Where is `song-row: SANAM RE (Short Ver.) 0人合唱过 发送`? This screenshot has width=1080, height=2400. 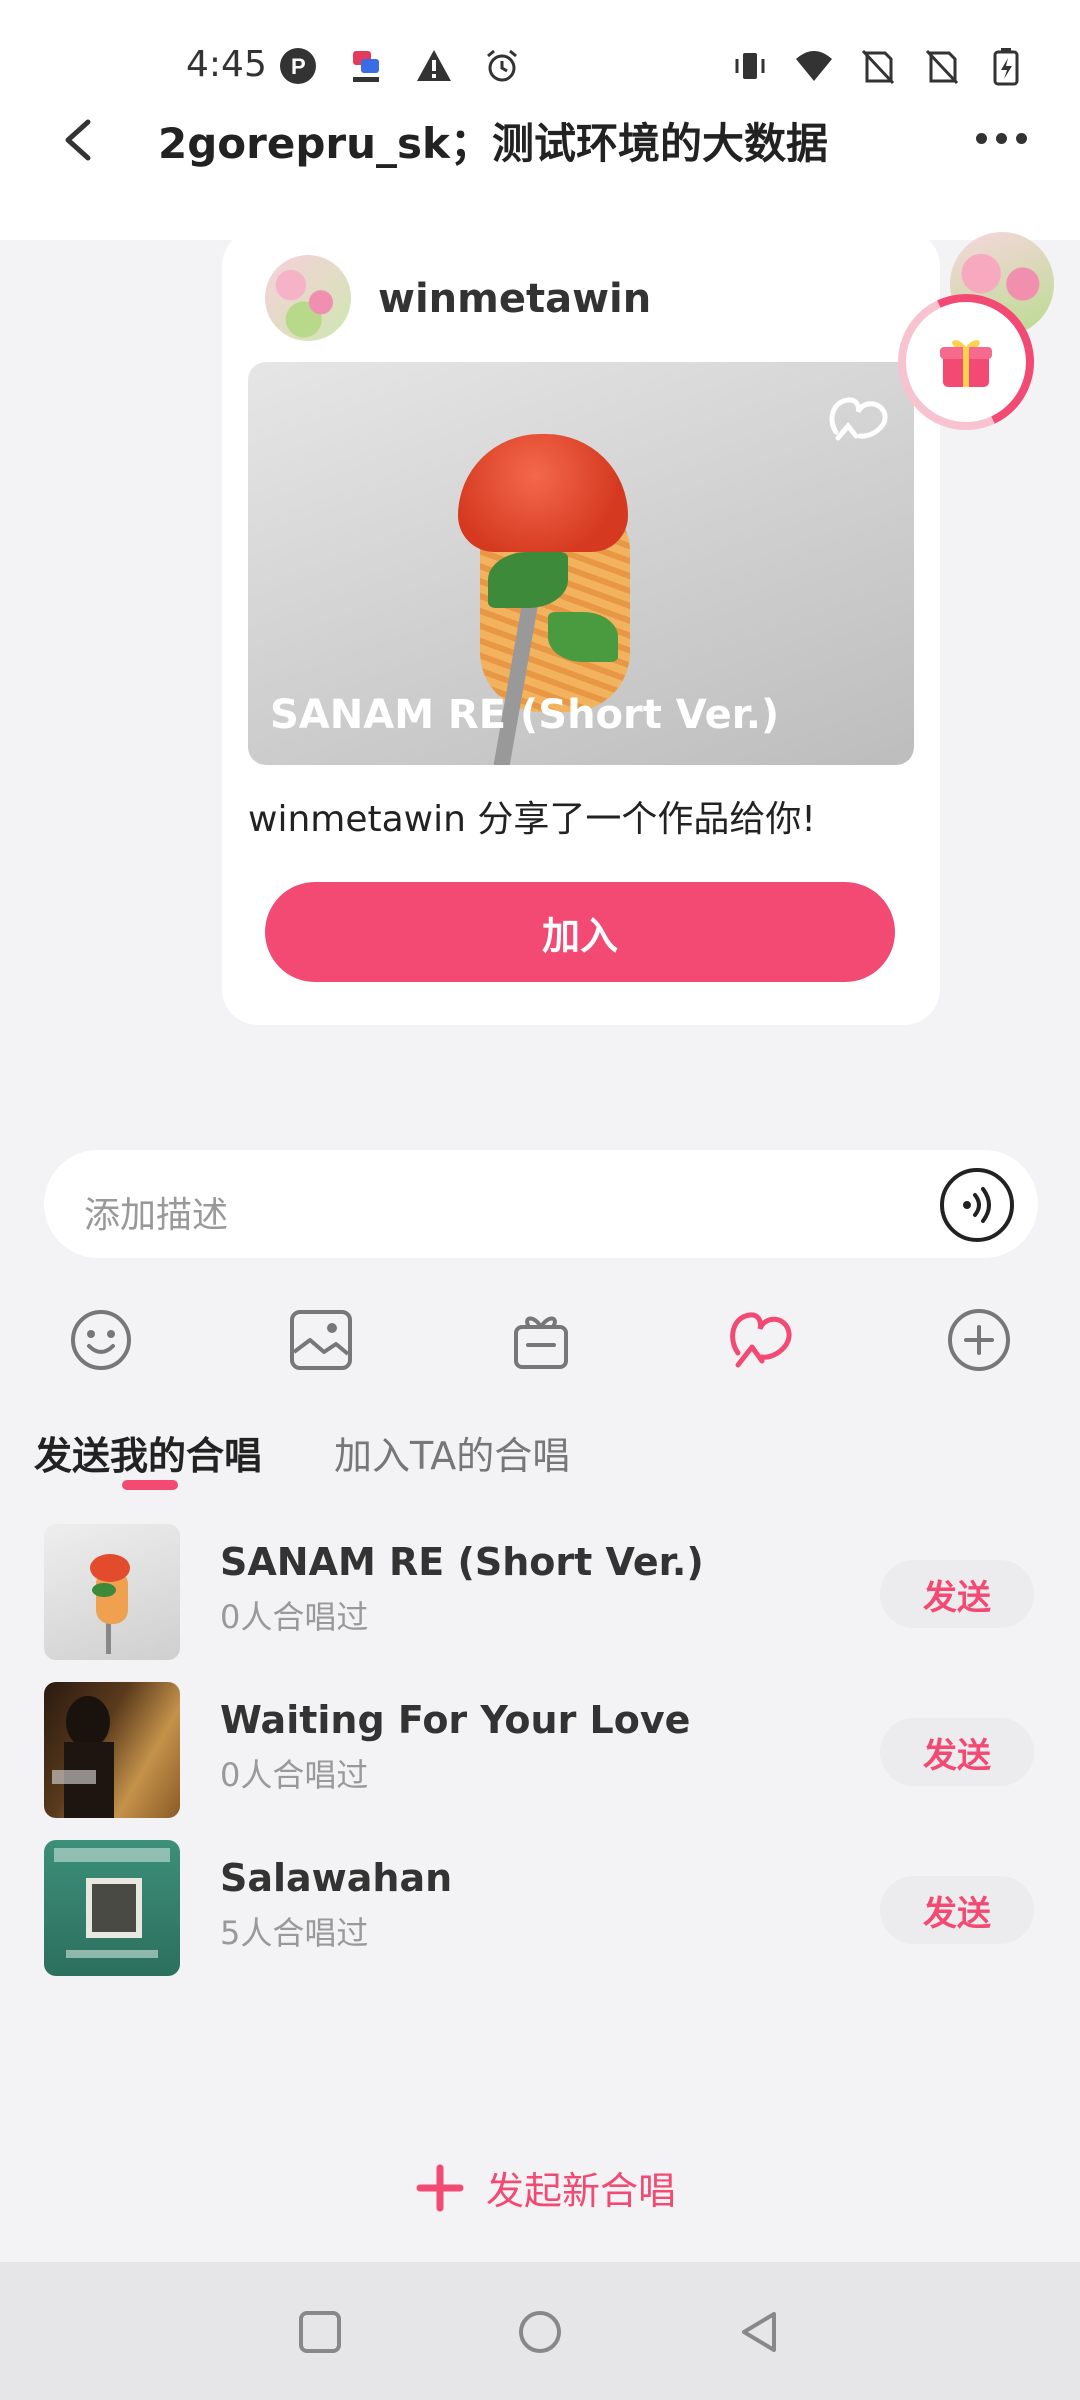
song-row: SANAM RE (Short Ver.) 0人合唱过 发送 is located at coordinates (540, 1594).